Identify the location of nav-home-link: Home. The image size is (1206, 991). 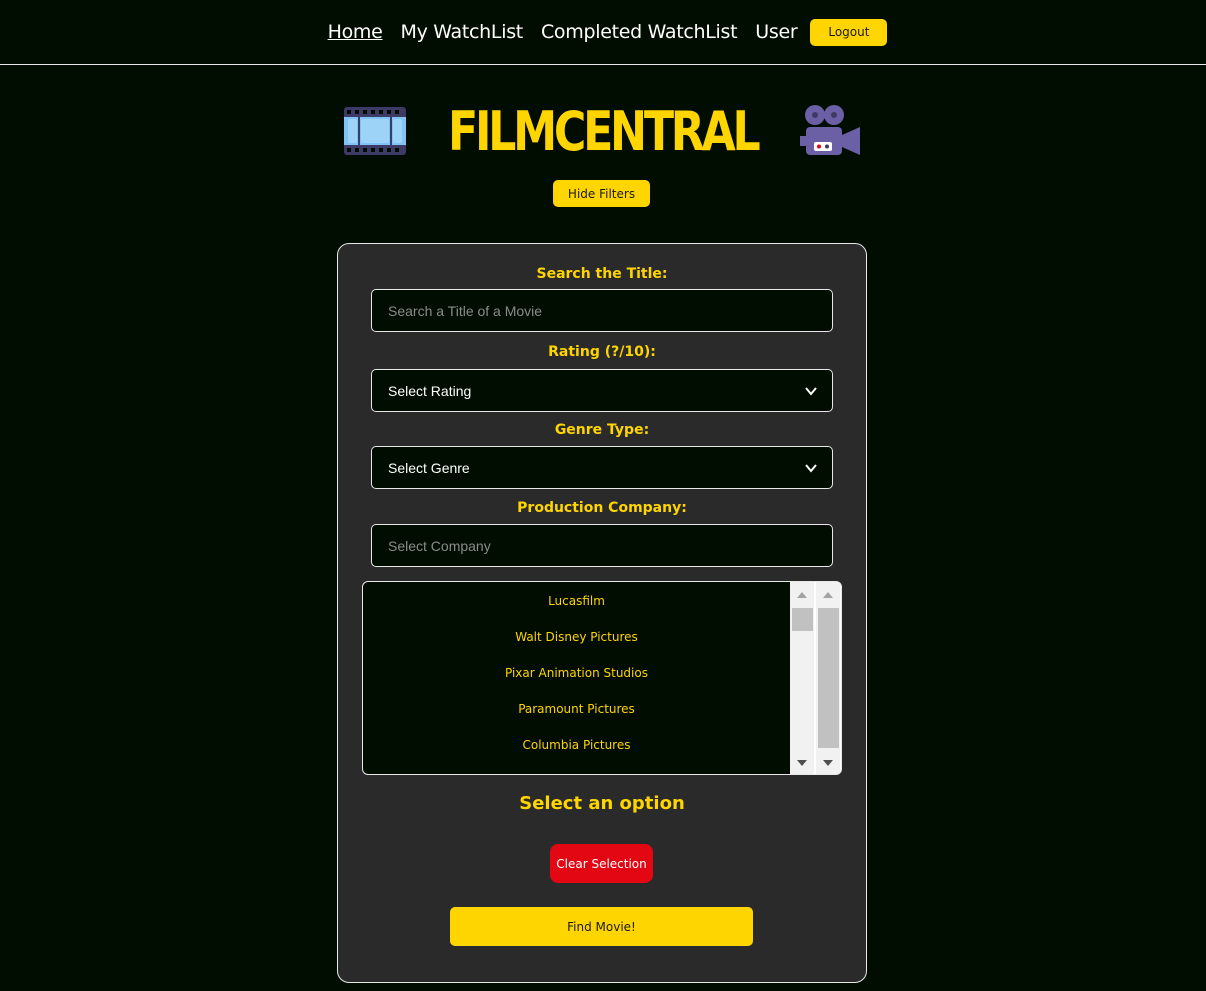
(355, 32).